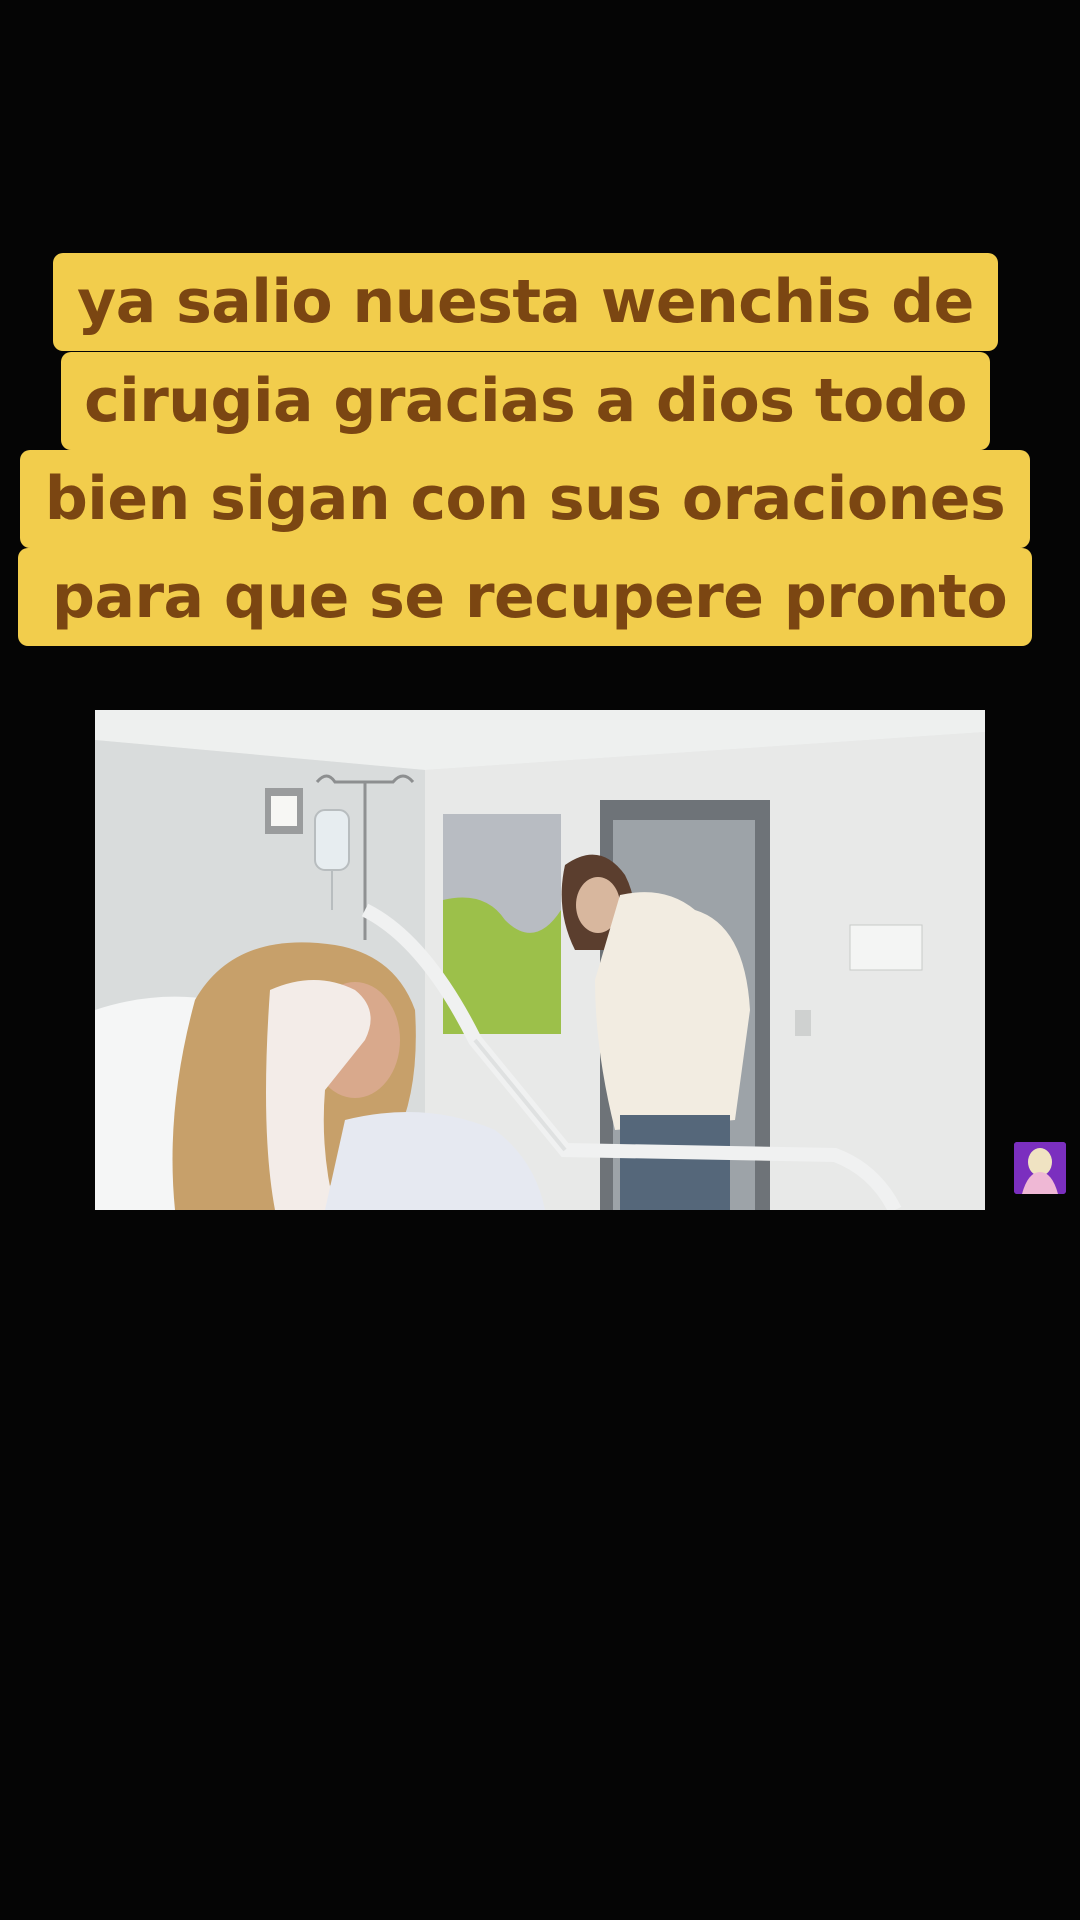 The height and width of the screenshot is (1920, 1080). I want to click on creator-avatar-icon, so click(1040, 1168).